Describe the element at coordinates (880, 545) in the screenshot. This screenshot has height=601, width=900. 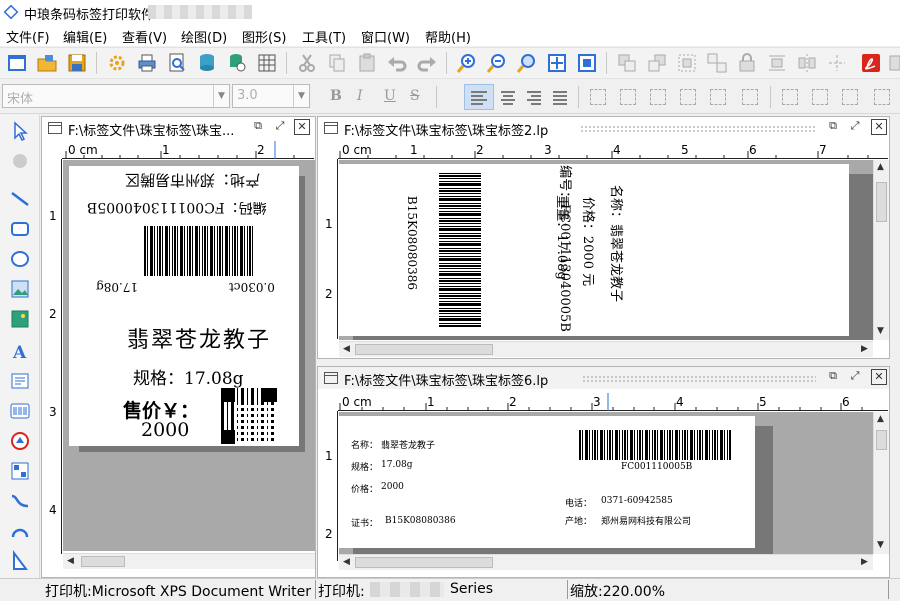
I see `scroll-down-icon: ▼` at that location.